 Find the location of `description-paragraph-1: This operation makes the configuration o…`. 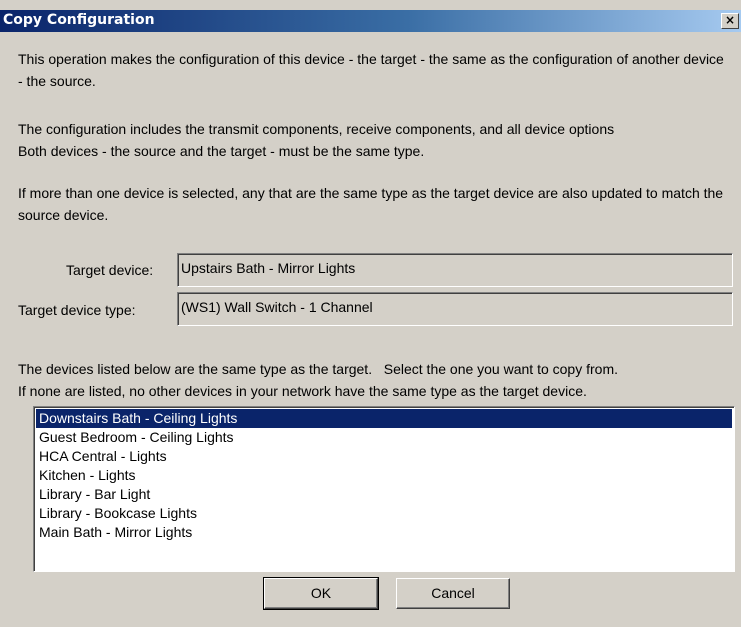

description-paragraph-1: This operation makes the configuration o… is located at coordinates (371, 70).